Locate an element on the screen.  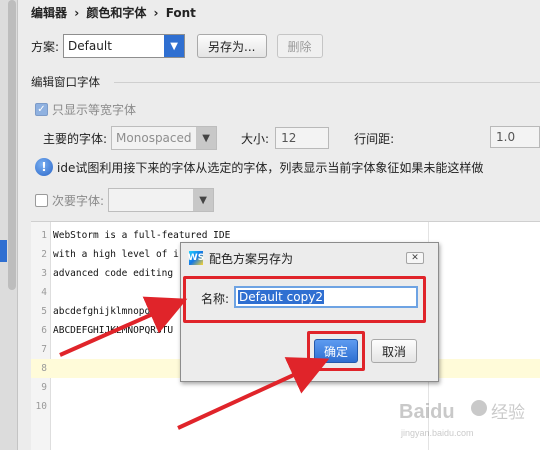
editor-font-group-title: 编辑窗口字体 is located at coordinates (65, 82).